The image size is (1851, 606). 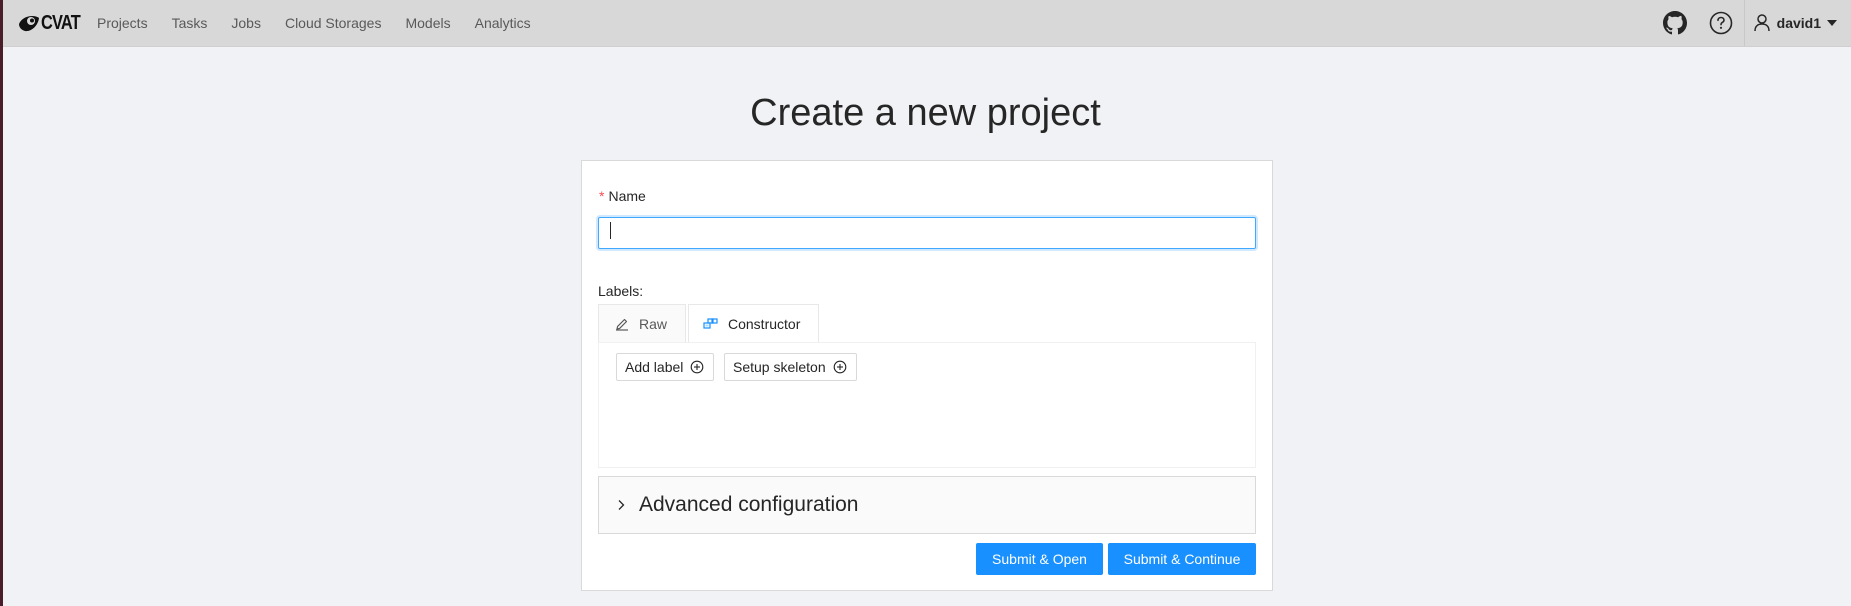 What do you see at coordinates (925, 113) in the screenshot?
I see `page-title: Create a new project` at bounding box center [925, 113].